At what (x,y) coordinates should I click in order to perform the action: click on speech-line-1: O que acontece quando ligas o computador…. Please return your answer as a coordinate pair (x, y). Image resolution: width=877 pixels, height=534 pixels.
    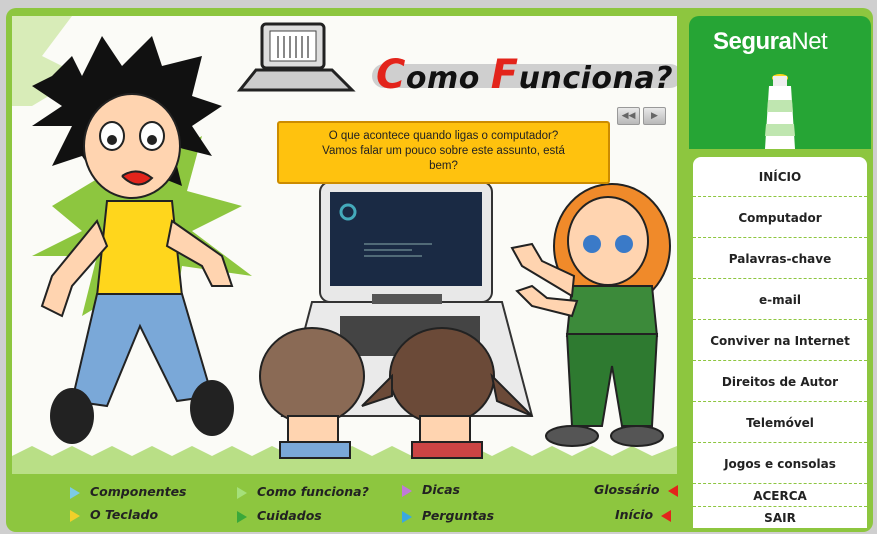
    Looking at the image, I should click on (443, 136).